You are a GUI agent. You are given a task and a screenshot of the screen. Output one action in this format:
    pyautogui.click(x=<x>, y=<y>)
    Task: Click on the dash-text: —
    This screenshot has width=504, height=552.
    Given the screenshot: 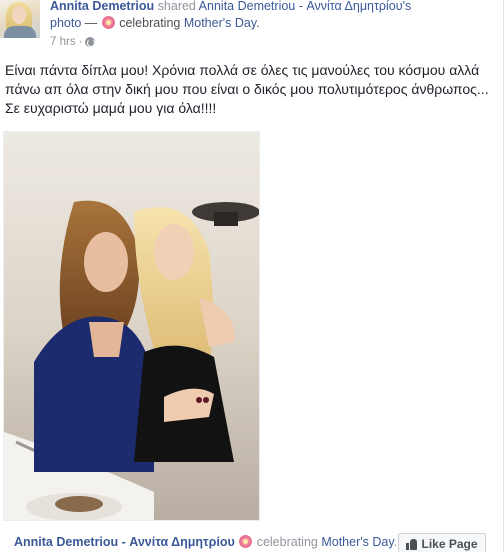 What is the action you would take?
    pyautogui.click(x=91, y=23)
    